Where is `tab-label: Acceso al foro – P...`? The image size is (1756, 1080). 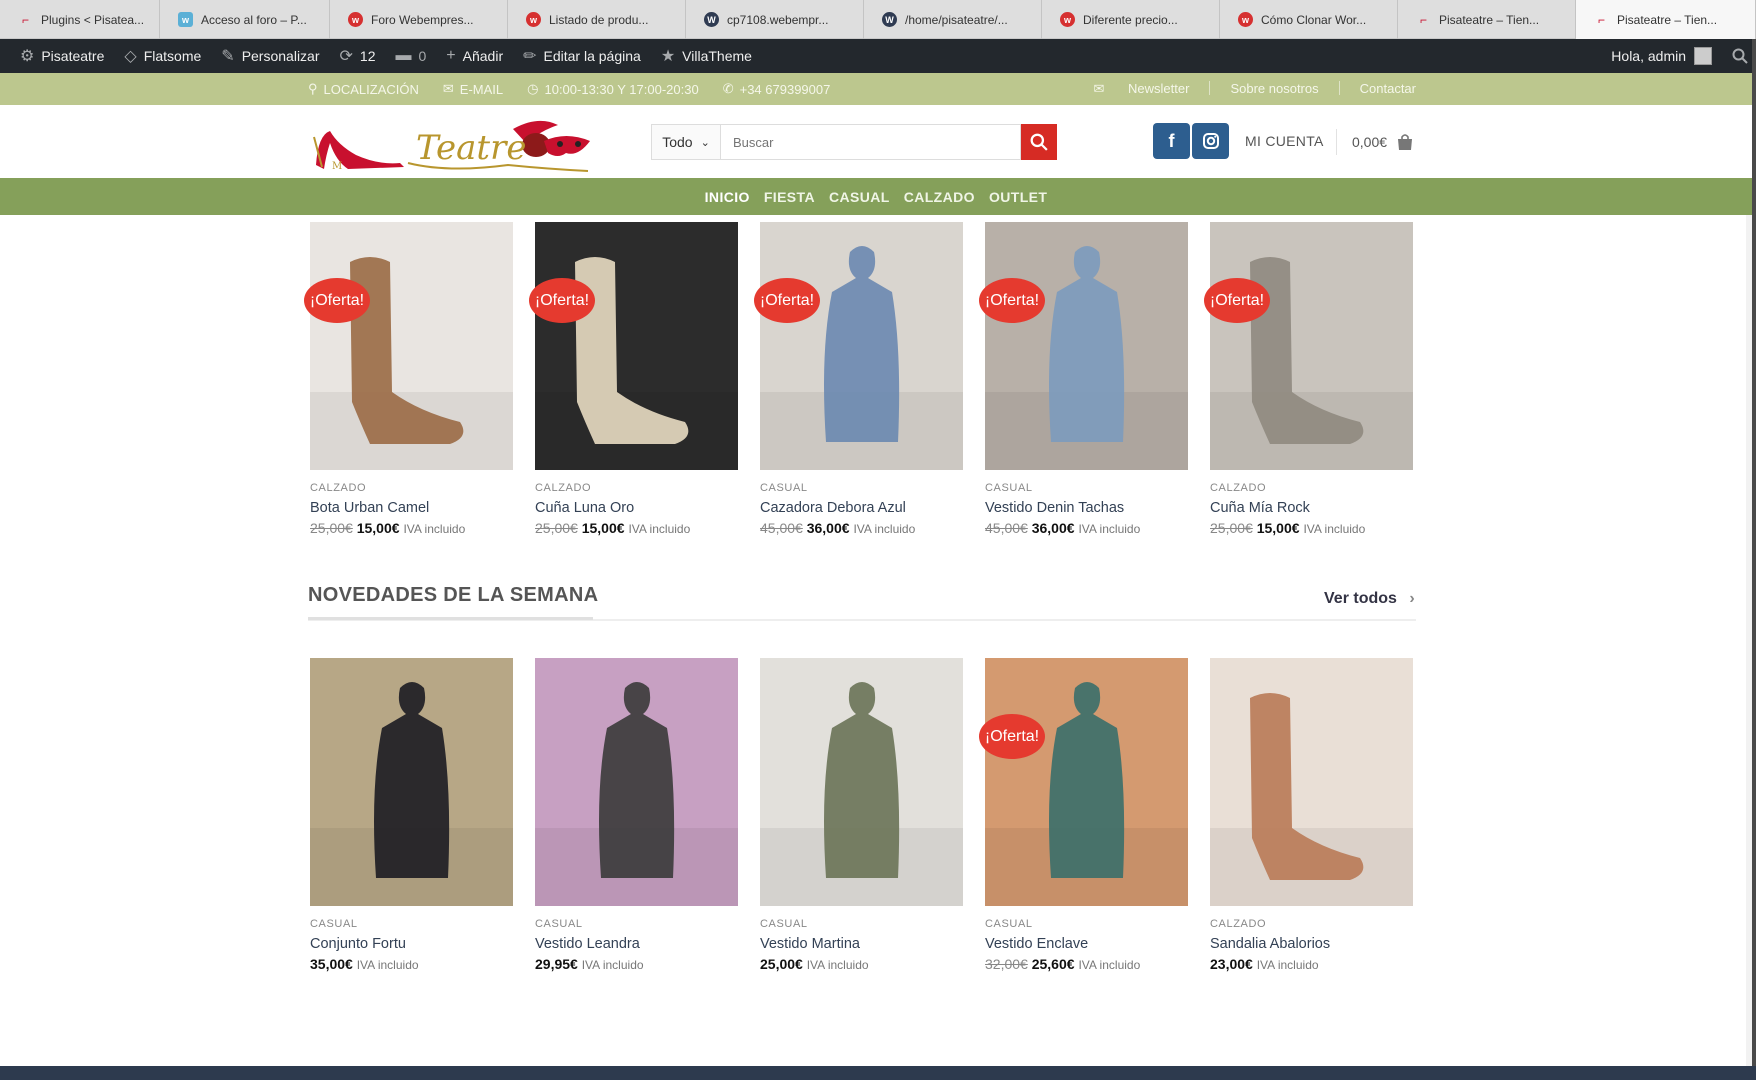 tab-label: Acceso al foro – P... is located at coordinates (254, 19).